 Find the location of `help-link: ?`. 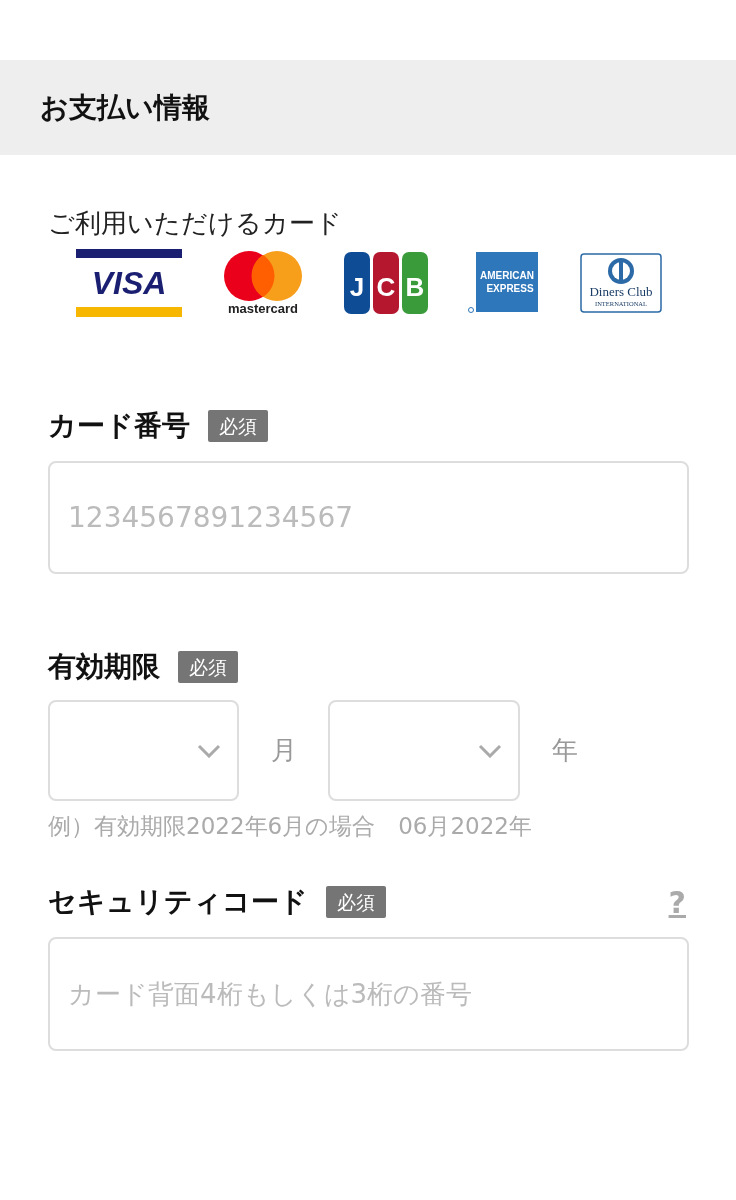

help-link: ? is located at coordinates (677, 902).